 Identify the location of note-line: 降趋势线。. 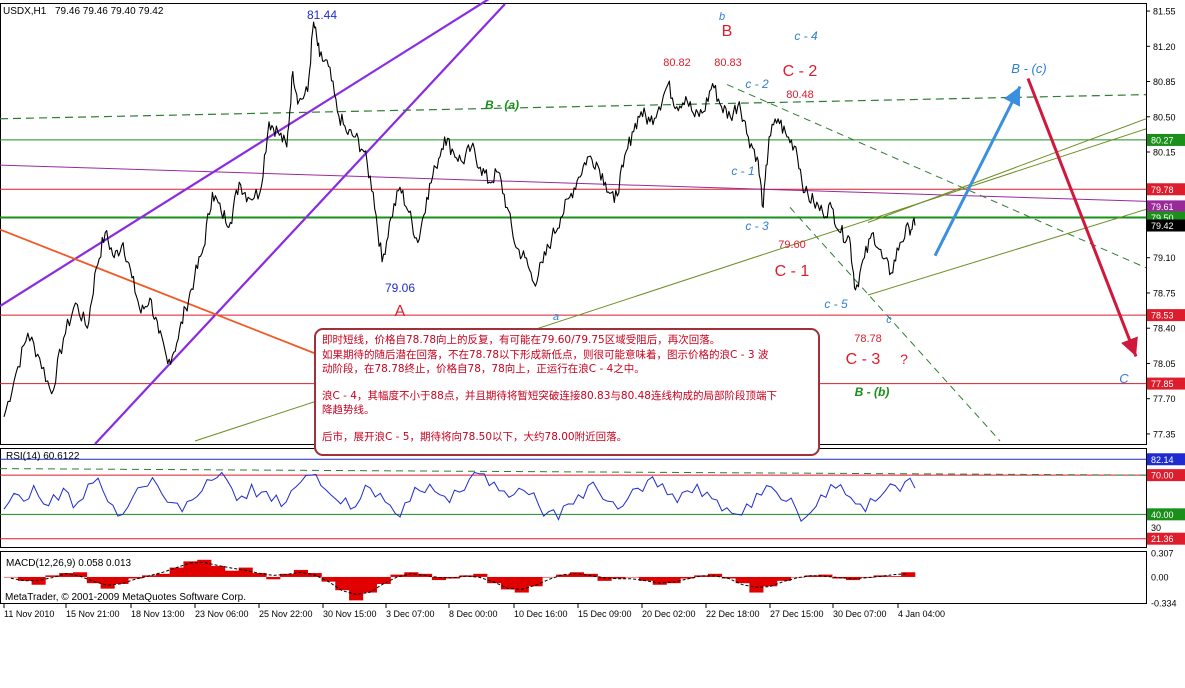
(348, 410).